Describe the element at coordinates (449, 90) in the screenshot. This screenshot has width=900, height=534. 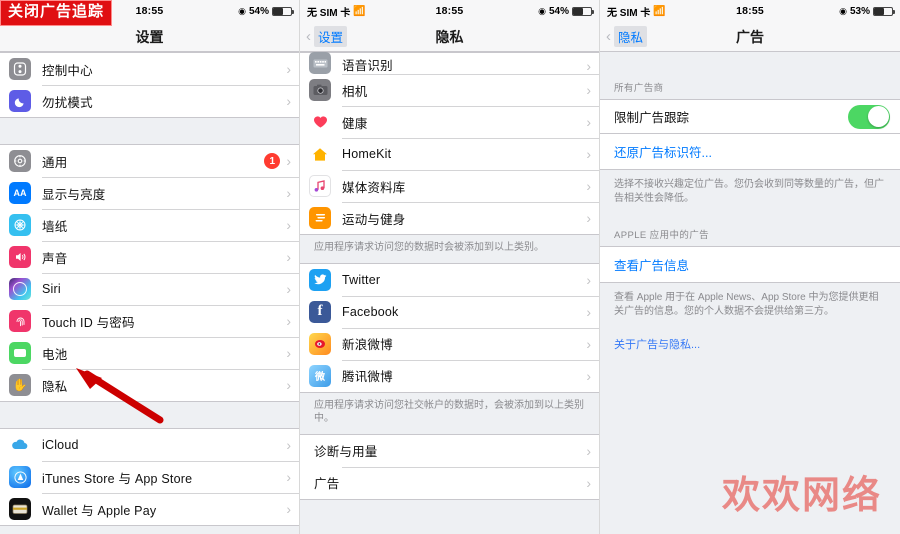
I see `list-item-camera: 相机 ›` at that location.